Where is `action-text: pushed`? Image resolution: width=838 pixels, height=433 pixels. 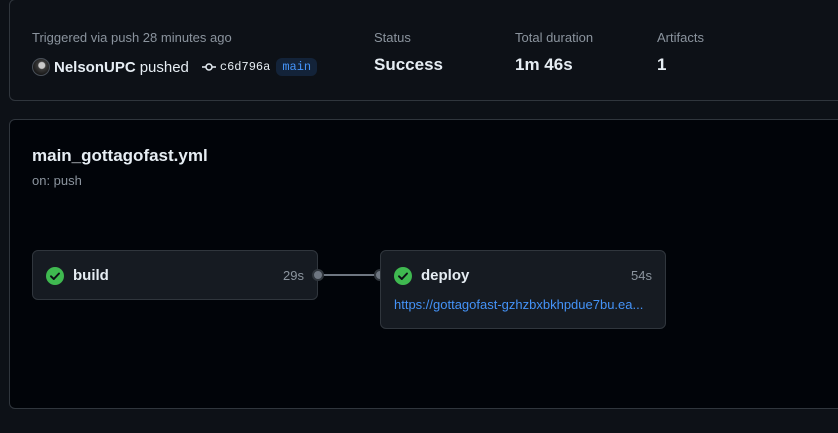 action-text: pushed is located at coordinates (164, 67).